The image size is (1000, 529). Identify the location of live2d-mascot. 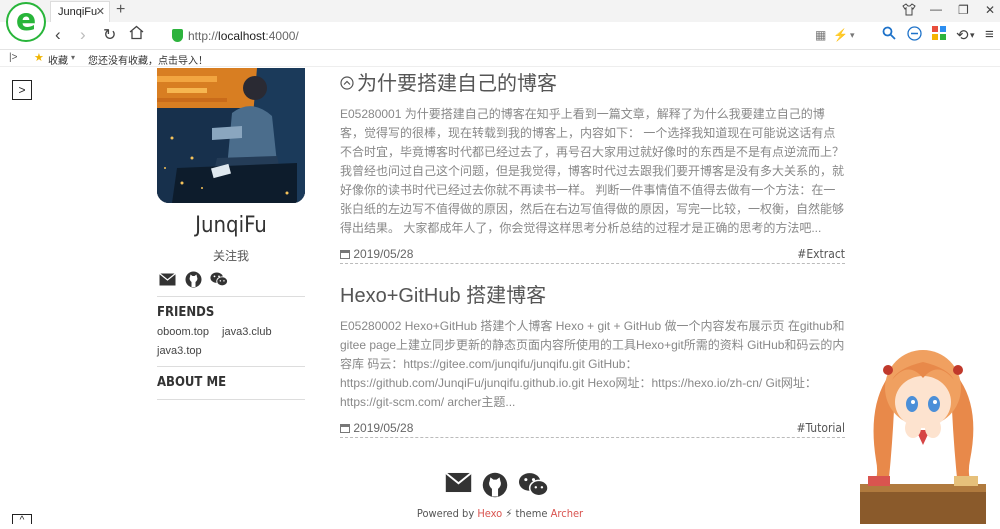
(923, 432).